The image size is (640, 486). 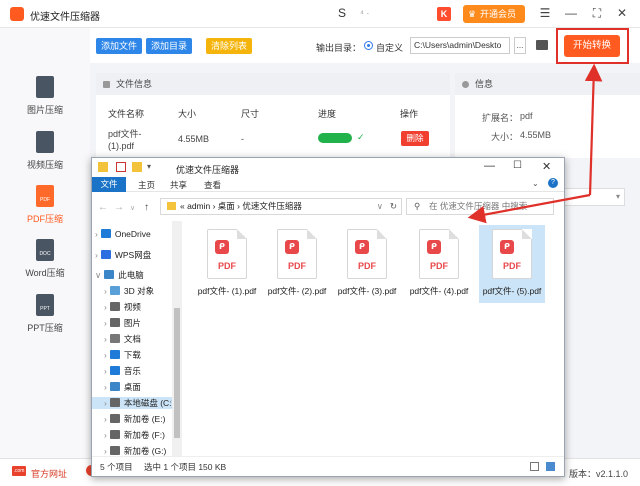 What do you see at coordinates (103, 207) in the screenshot?
I see `back-icon: ←` at bounding box center [103, 207].